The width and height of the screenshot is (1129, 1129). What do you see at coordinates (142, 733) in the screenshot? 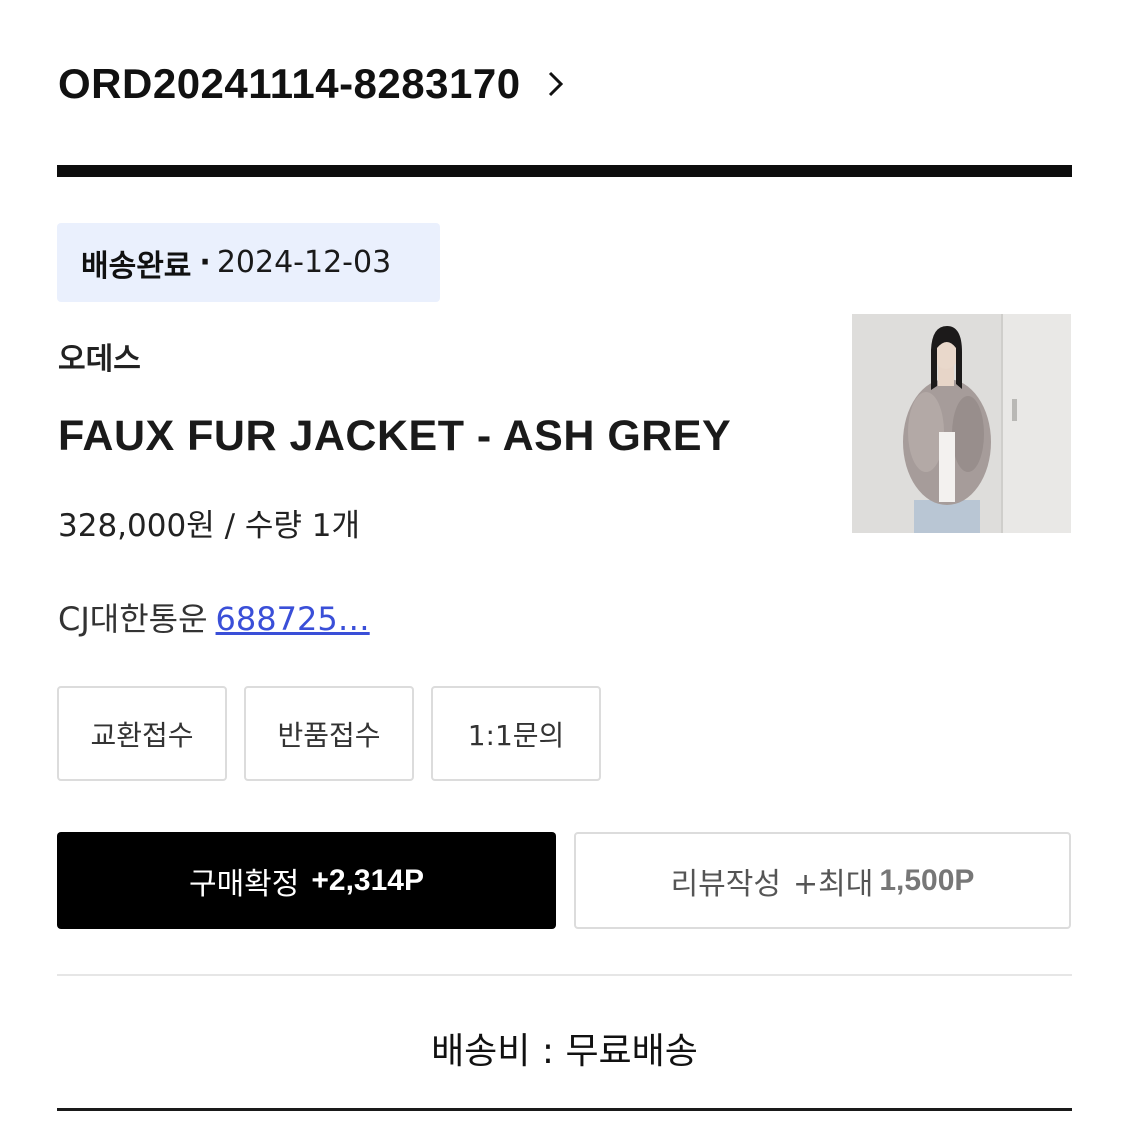
I see `exchange-button: 교환접수` at bounding box center [142, 733].